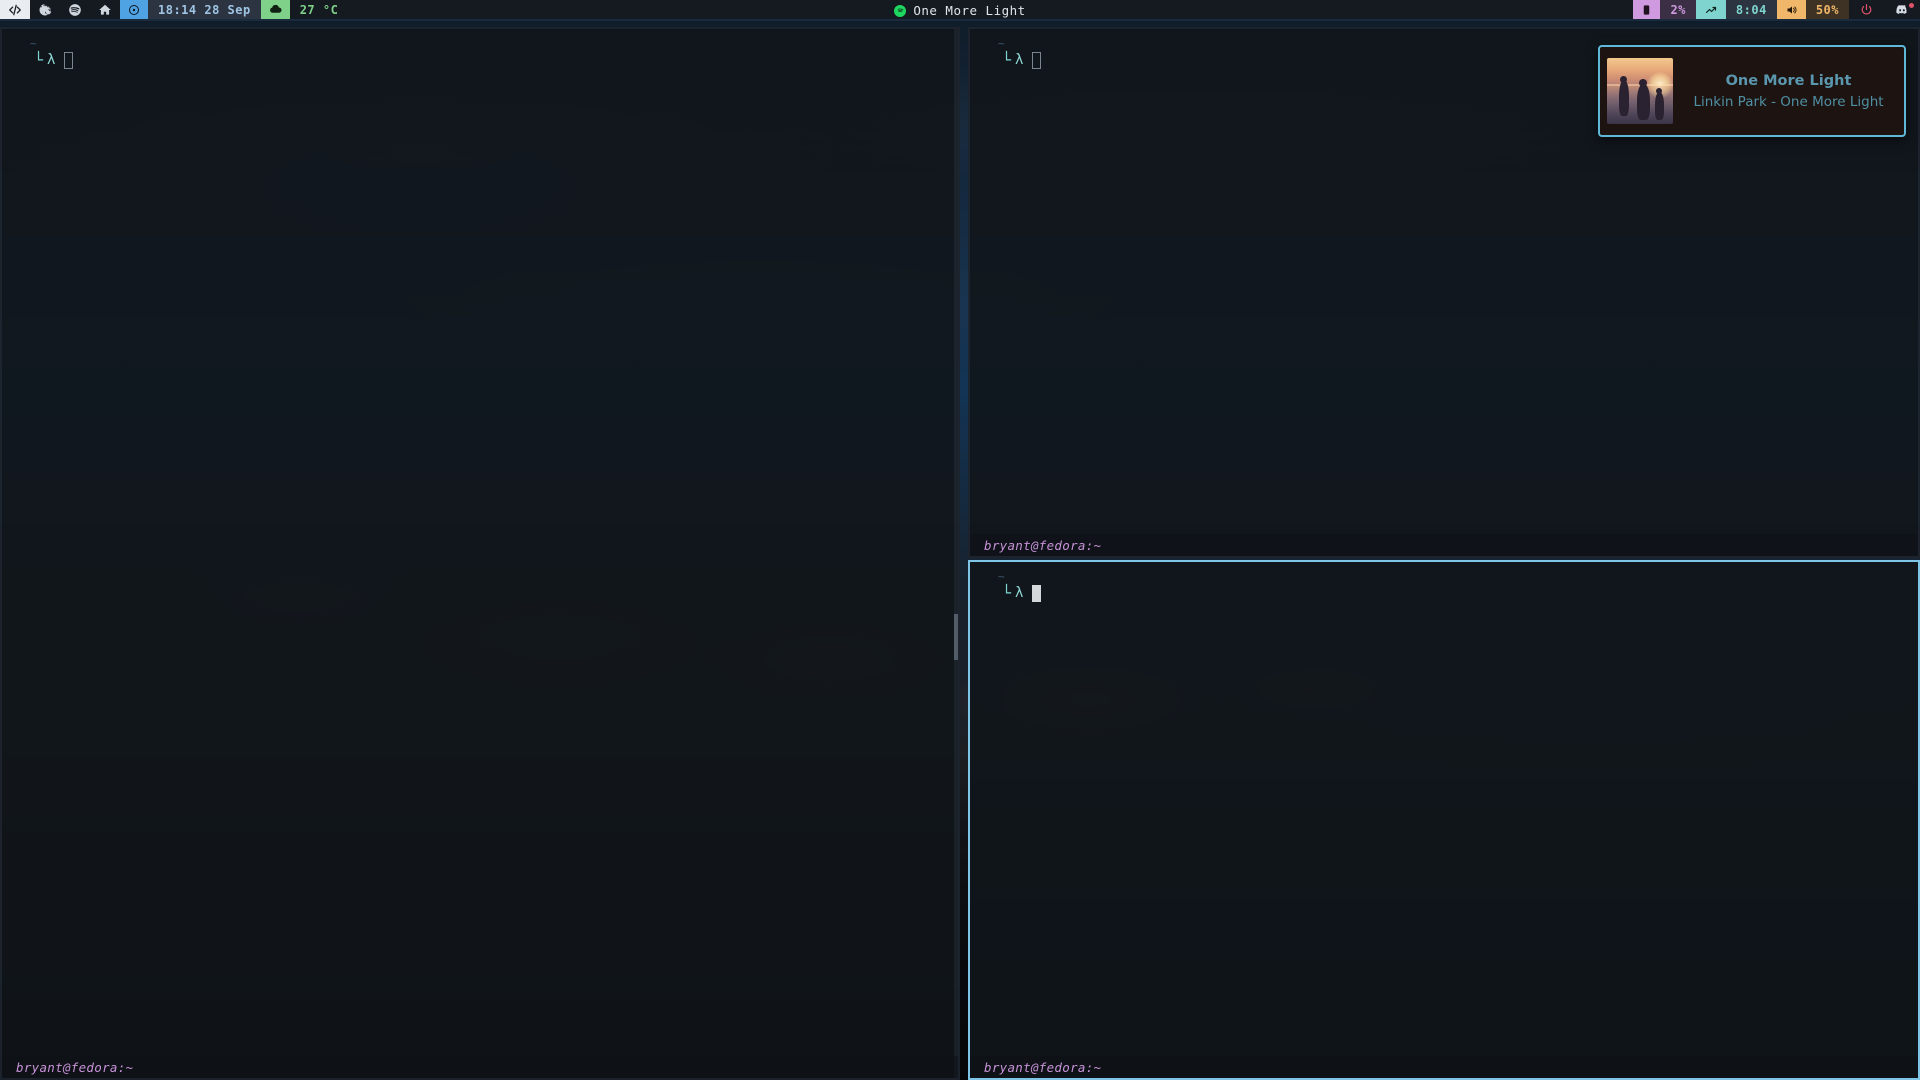 The height and width of the screenshot is (1080, 1920). What do you see at coordinates (956, 637) in the screenshot?
I see `terminal-left-scrollbar-thumb` at bounding box center [956, 637].